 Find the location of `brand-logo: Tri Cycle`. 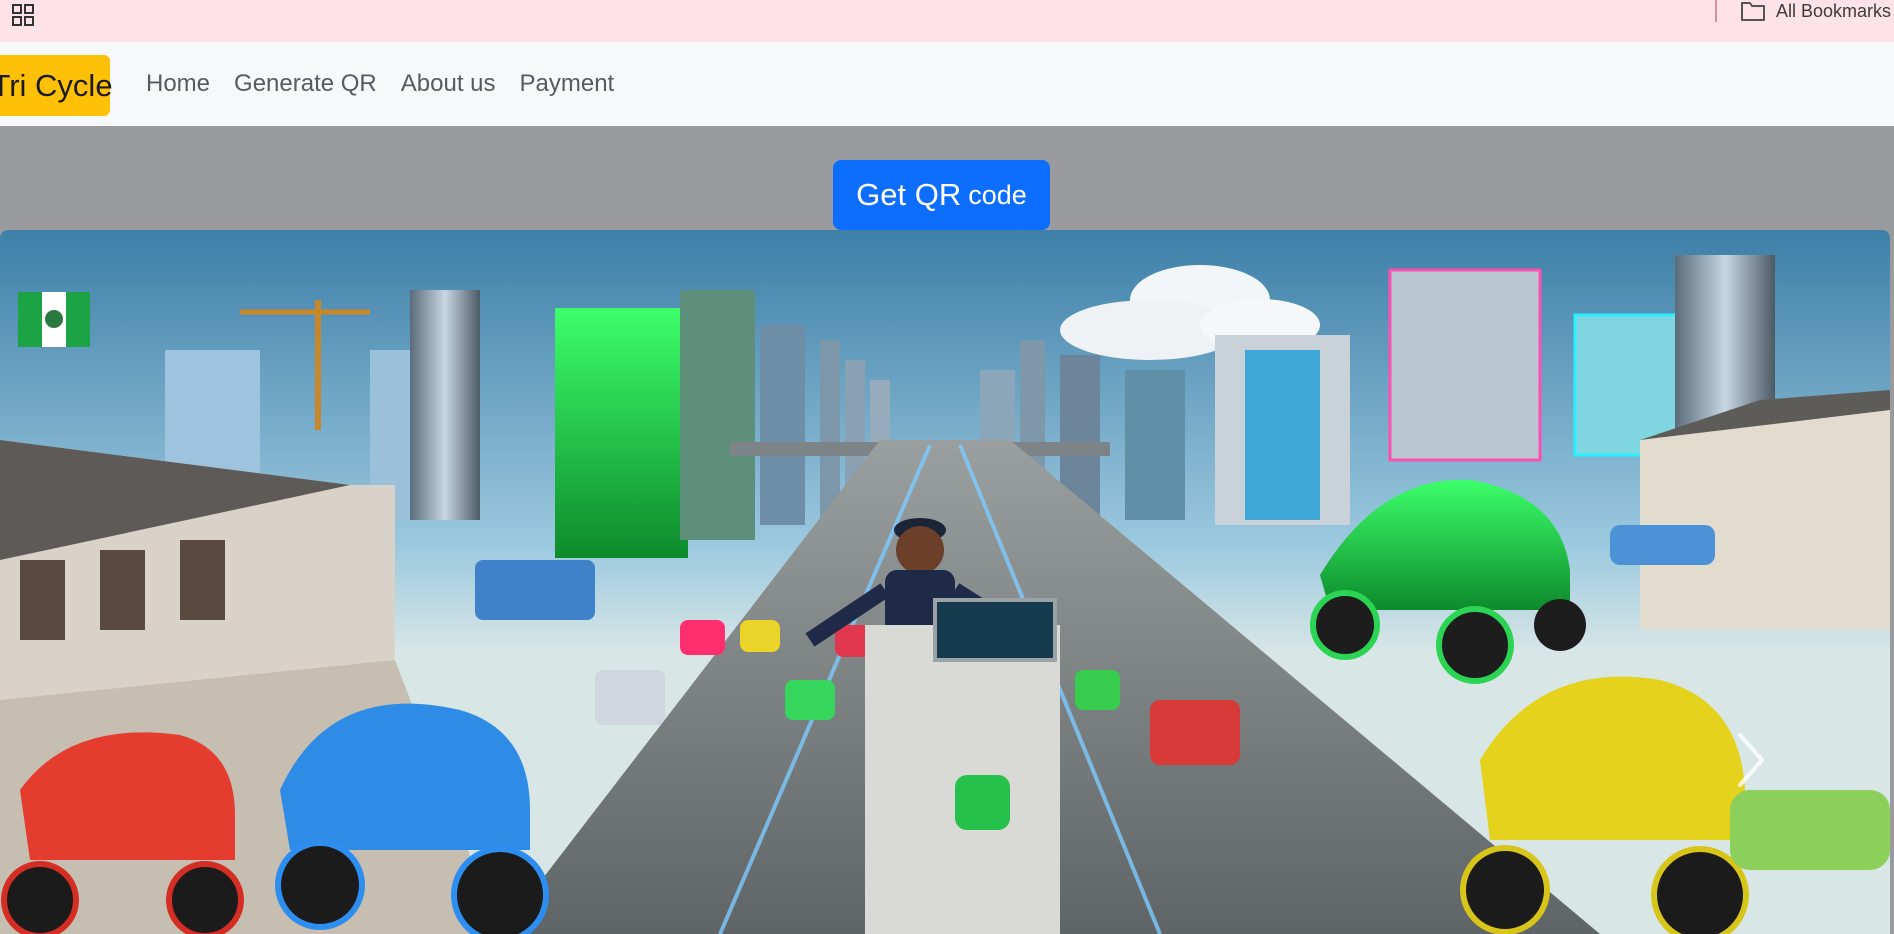

brand-logo: Tri Cycle is located at coordinates (56, 85).